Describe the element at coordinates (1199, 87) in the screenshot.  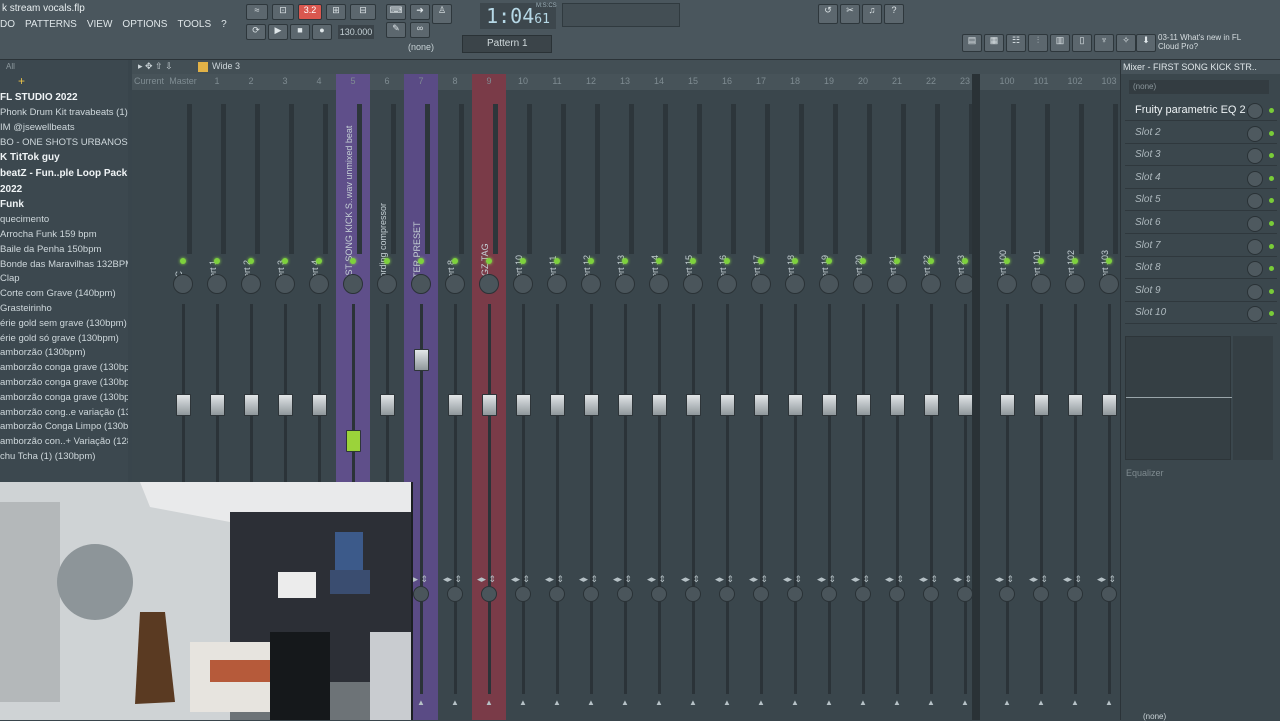
I see `input-selector: (none)` at that location.